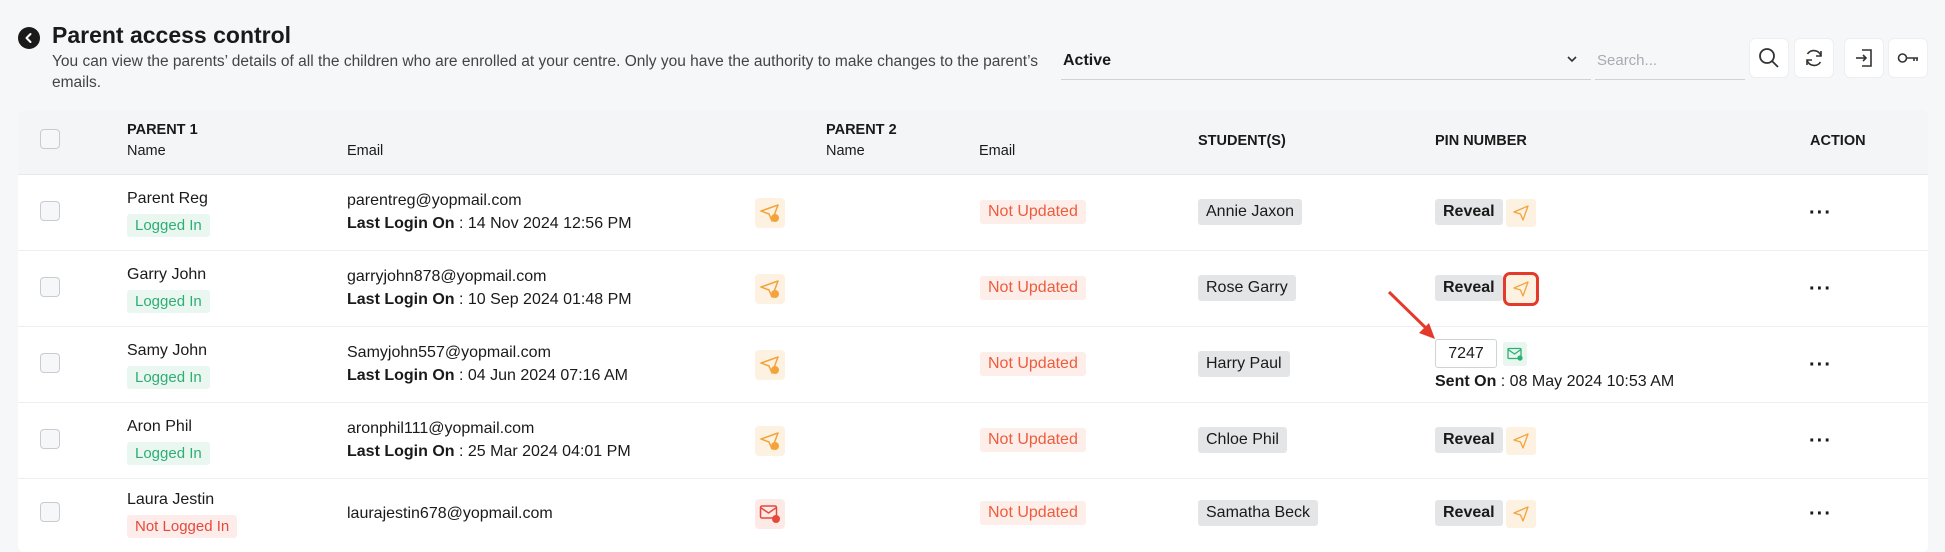 This screenshot has width=1945, height=552. I want to click on last-login-info: Last Login On : 25 Mar 2024 04:01 PM, so click(489, 452).